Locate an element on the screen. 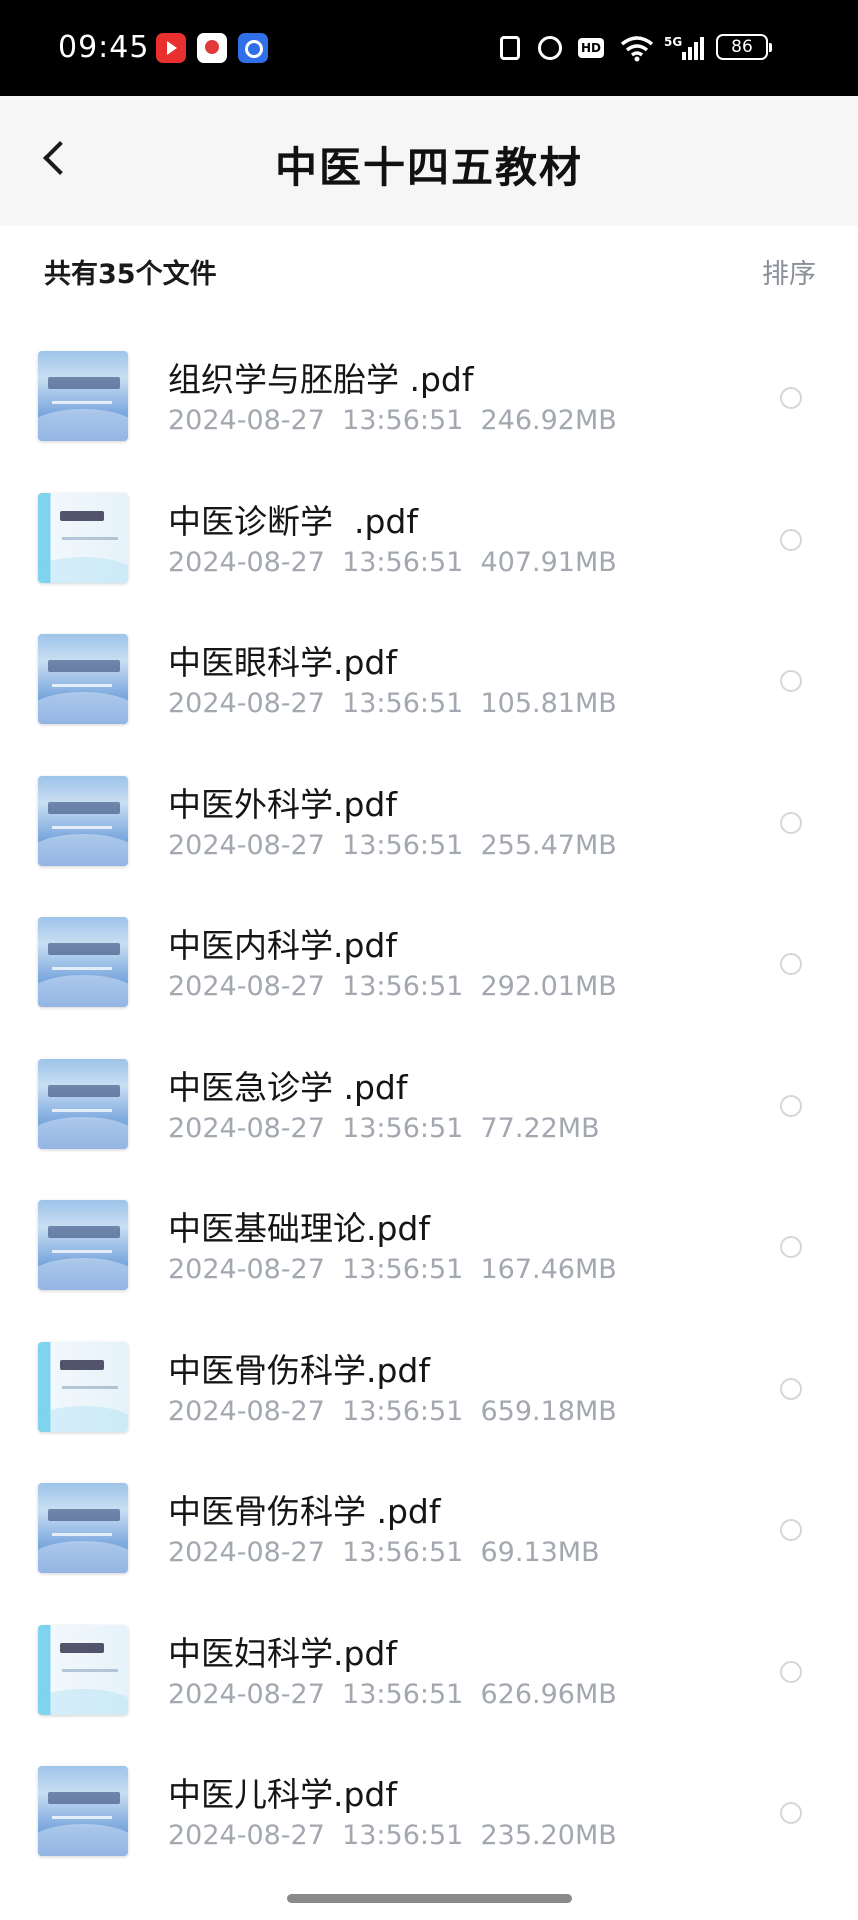 Image resolution: width=858 pixels, height=1920 pixels. file-meta: 2024-08-27 13:56:51 292.01MB is located at coordinates (392, 986).